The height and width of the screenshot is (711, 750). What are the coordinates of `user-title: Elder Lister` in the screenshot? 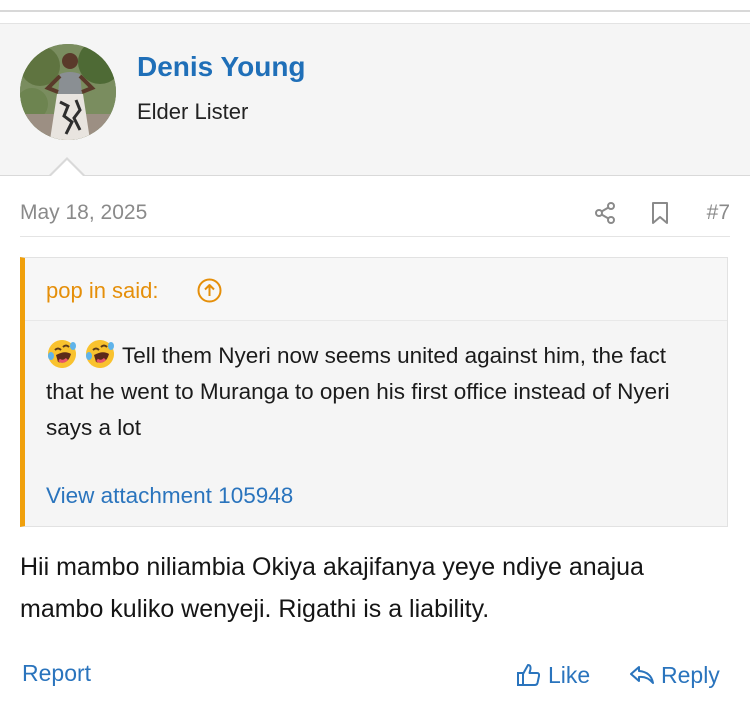 It's located at (193, 111).